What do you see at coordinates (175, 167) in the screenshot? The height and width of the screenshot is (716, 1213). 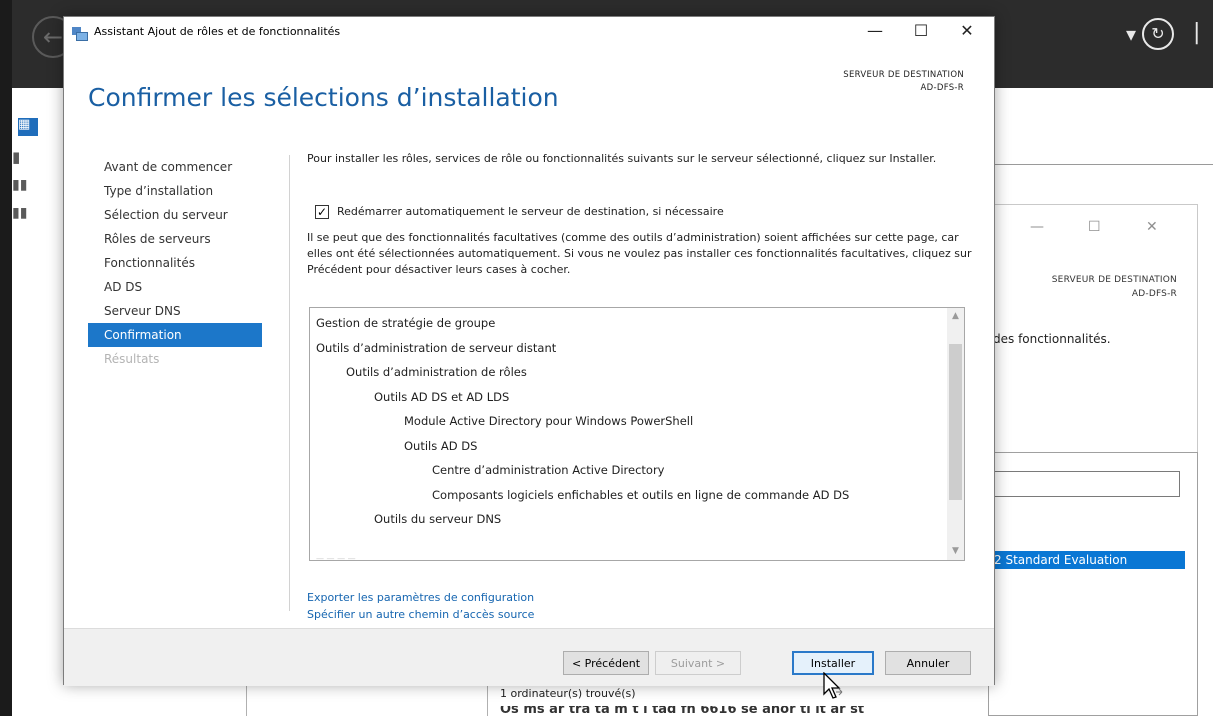 I see `wizard-step: Avant de commencer` at bounding box center [175, 167].